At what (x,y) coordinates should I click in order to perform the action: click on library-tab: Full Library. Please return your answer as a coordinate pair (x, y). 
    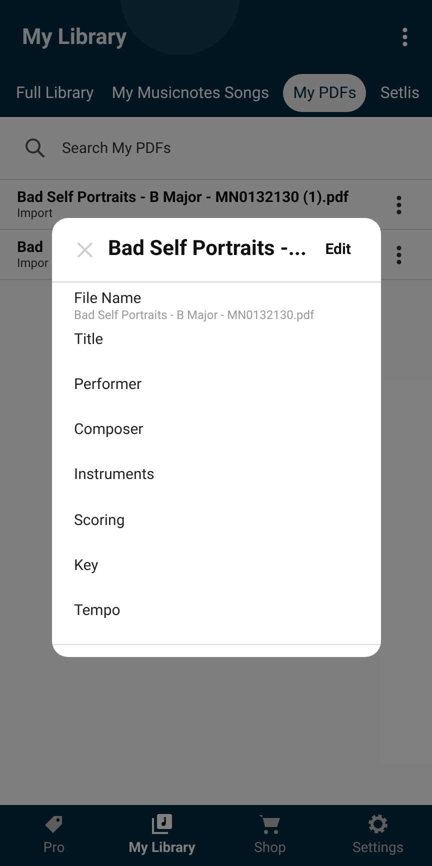
    Looking at the image, I should click on (55, 93).